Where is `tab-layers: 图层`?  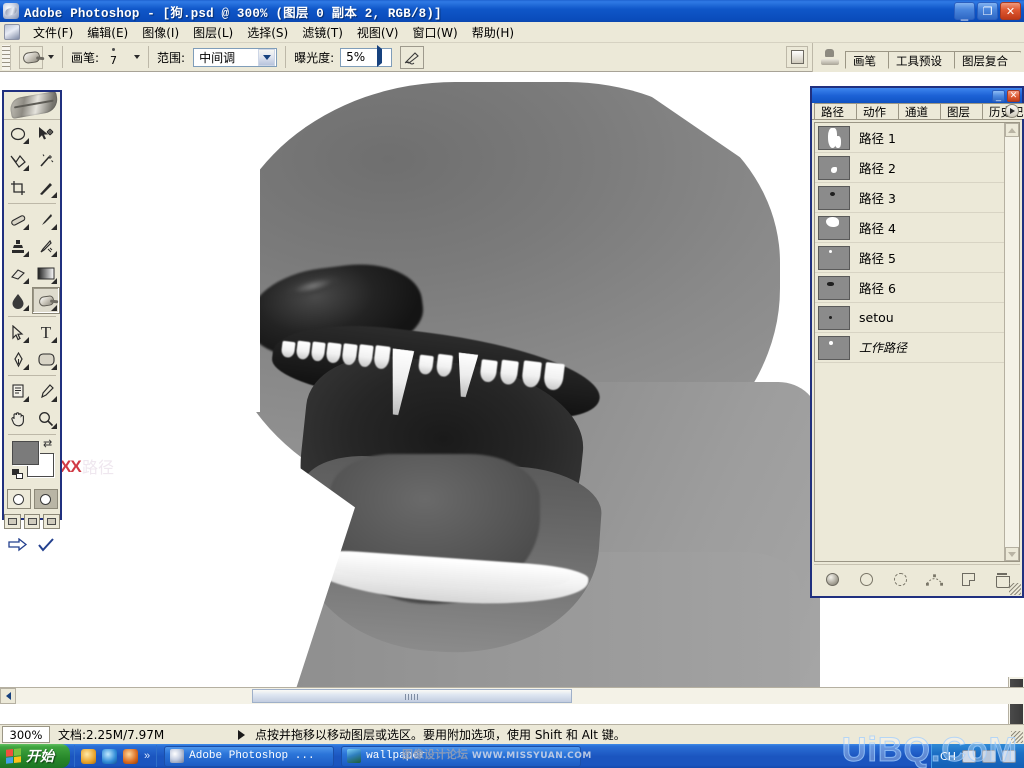
tab-layers: 图层 is located at coordinates (962, 111).